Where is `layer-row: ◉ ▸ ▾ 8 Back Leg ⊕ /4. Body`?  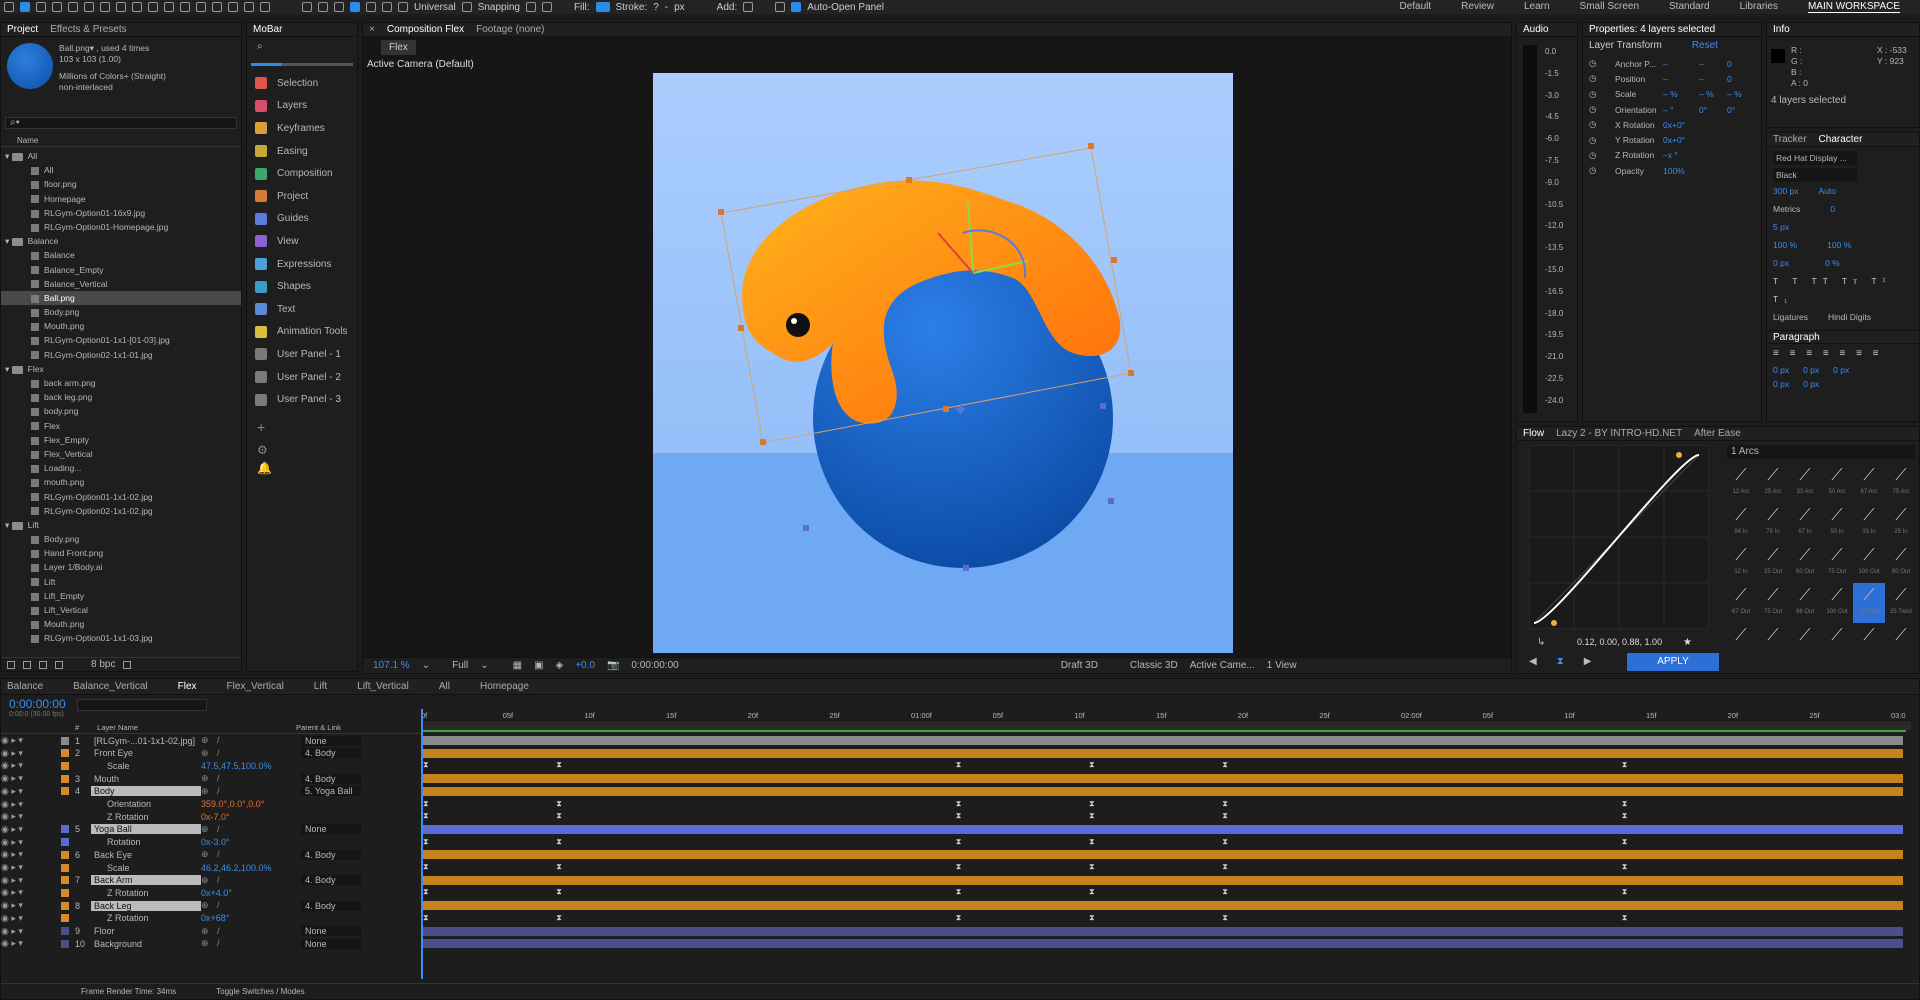 layer-row: ◉ ▸ ▾ 8 Back Leg ⊕ /4. Body is located at coordinates (211, 905).